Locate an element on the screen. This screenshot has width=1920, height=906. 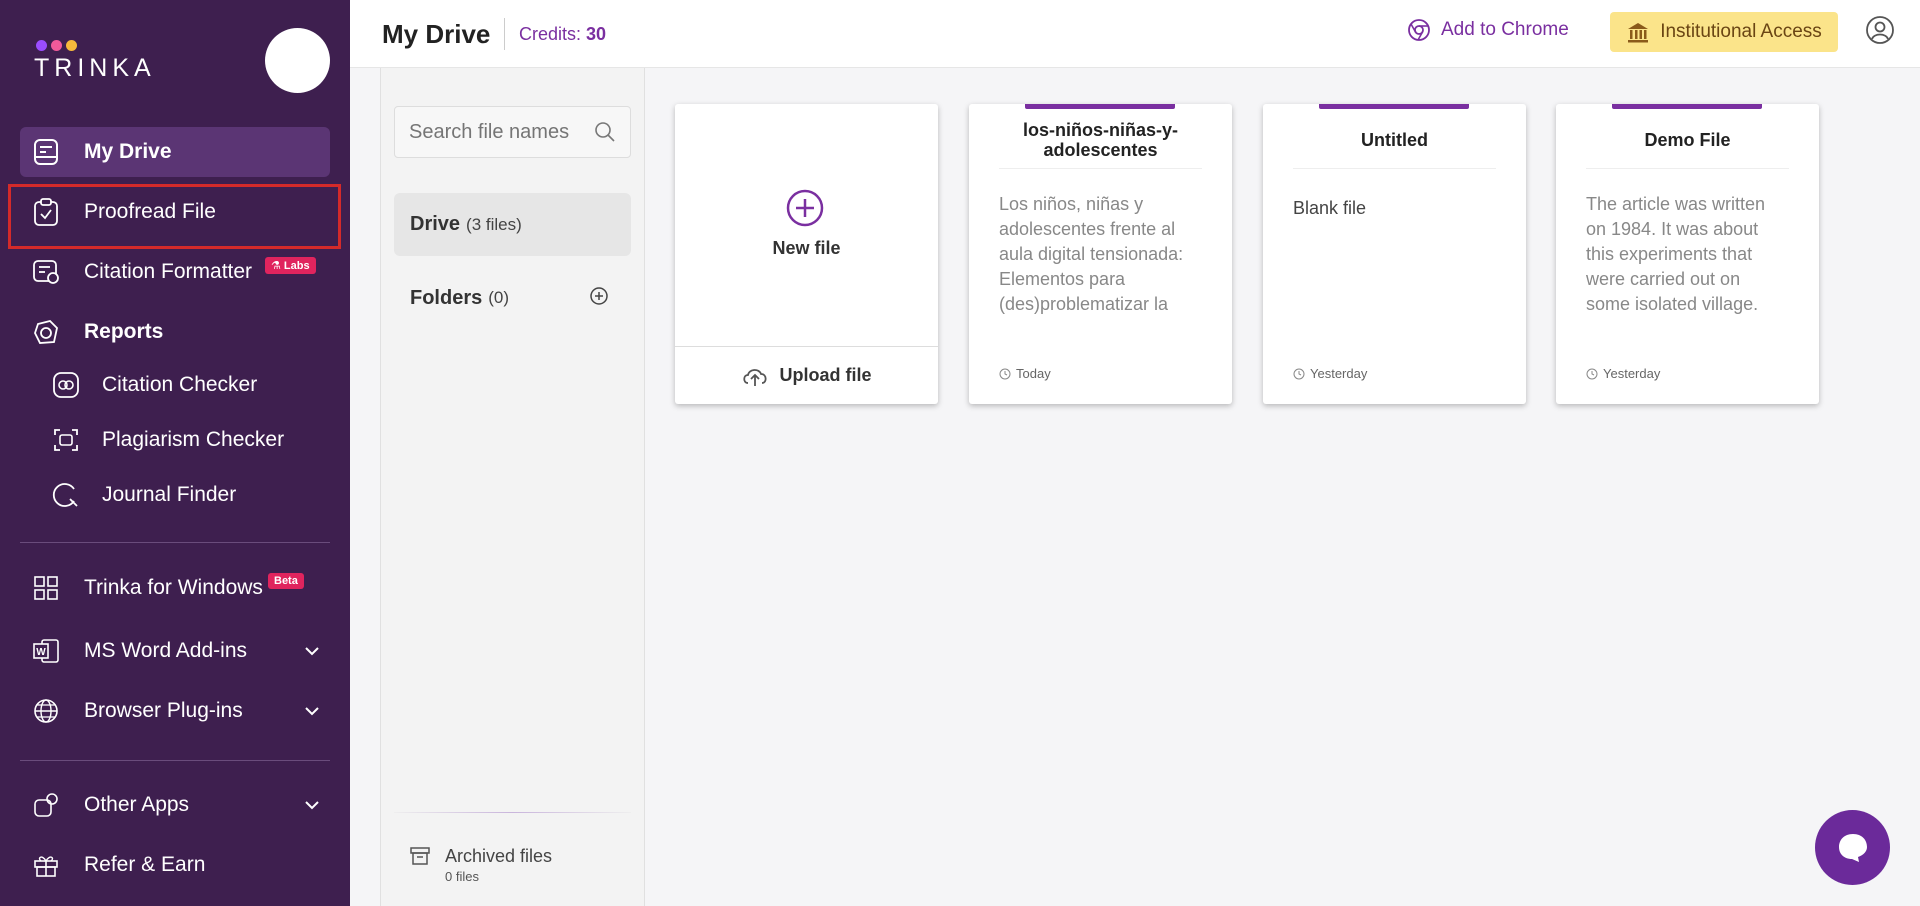
institution-icon is located at coordinates (1638, 33).